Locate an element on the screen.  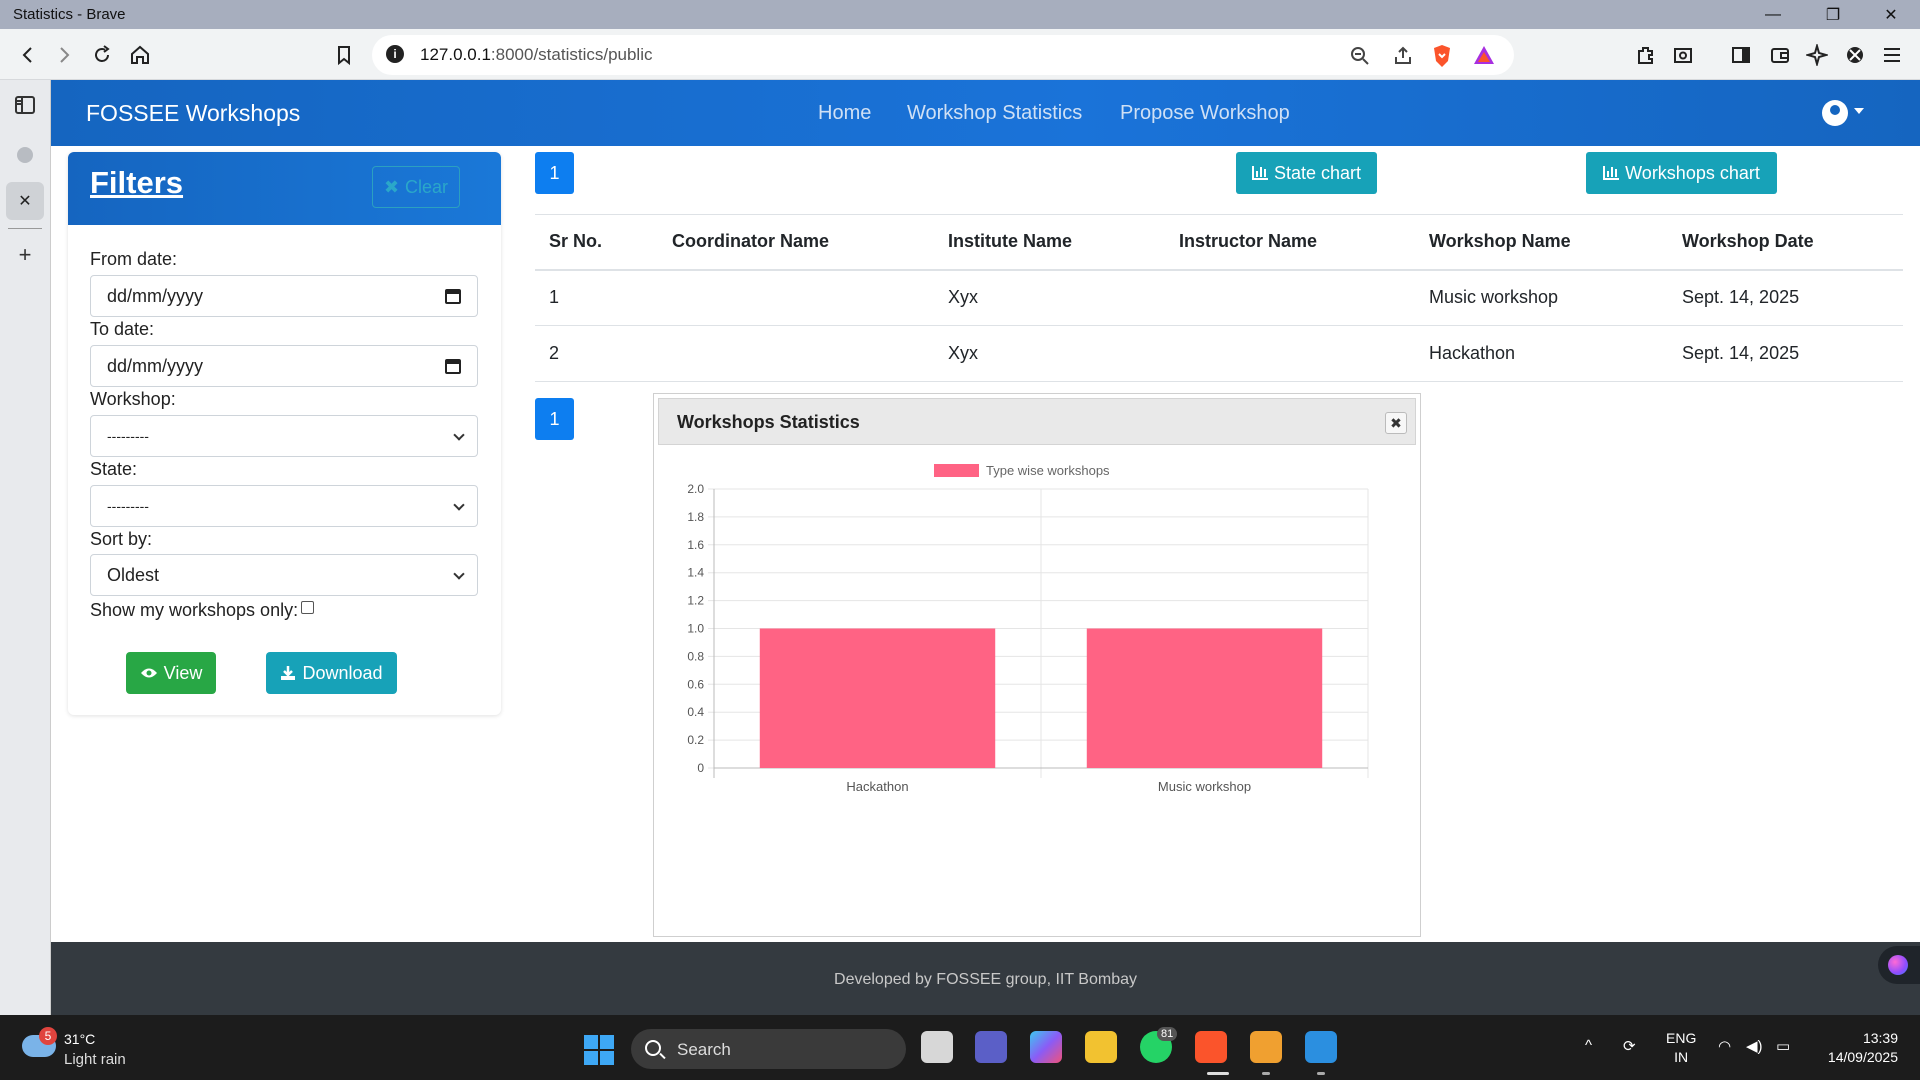
view-button: View is located at coordinates (171, 673).